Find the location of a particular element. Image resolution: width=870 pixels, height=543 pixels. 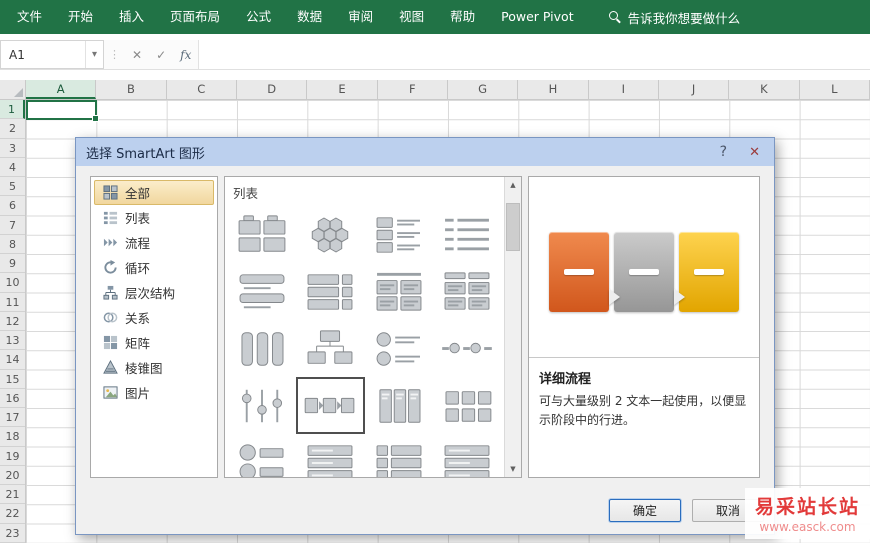

ribbon-tab-7: 审阅 is located at coordinates (360, 17).